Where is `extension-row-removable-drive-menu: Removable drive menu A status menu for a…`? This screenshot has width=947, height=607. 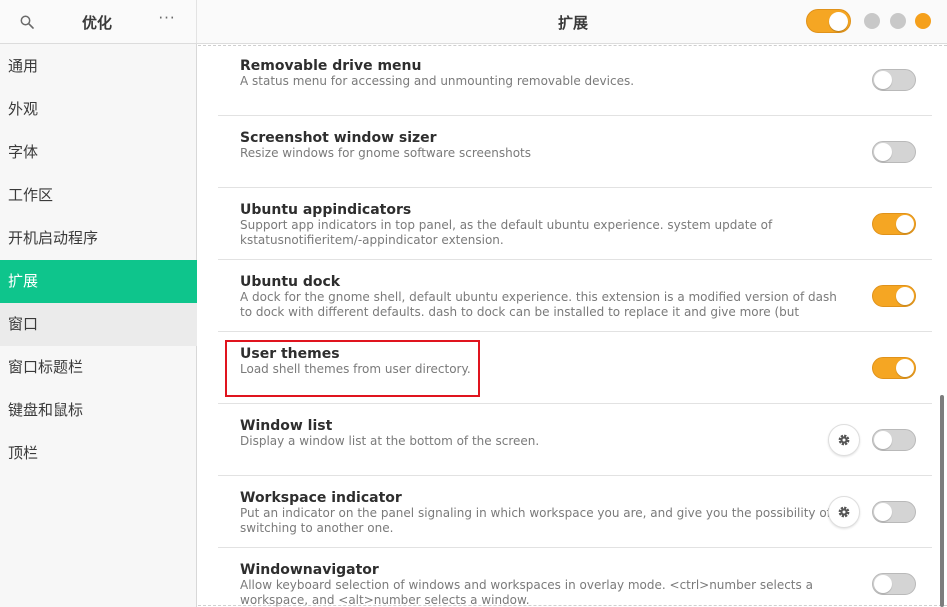 extension-row-removable-drive-menu: Removable drive menu A status menu for a… is located at coordinates (575, 80).